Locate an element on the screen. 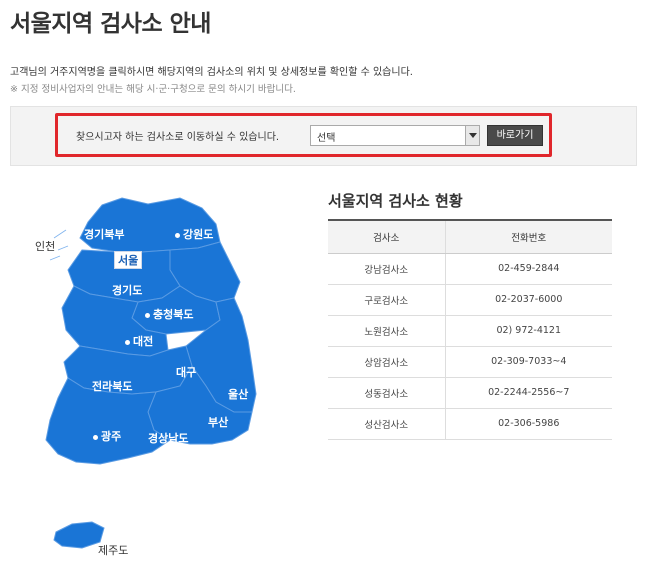  station-phone: 02-306-5986 is located at coordinates (528, 424).